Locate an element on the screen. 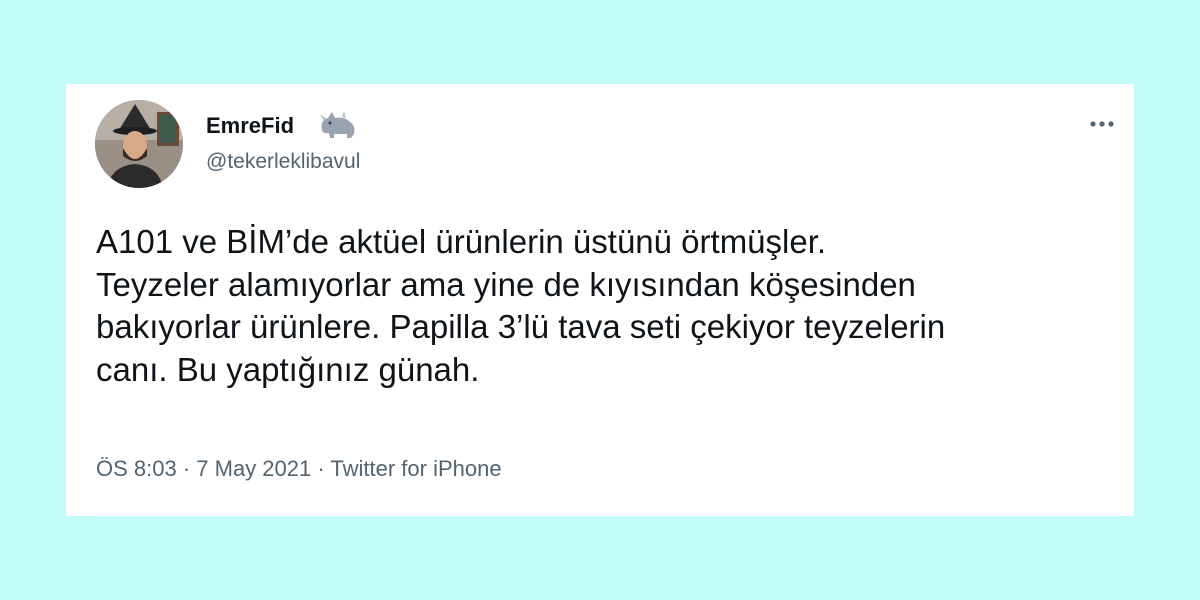 This screenshot has height=600, width=1200. divider is located at coordinates (608, 514).